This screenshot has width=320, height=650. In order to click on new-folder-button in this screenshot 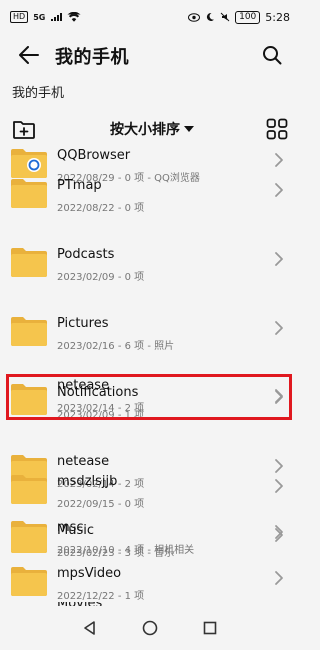, I will do `click(24, 129)`.